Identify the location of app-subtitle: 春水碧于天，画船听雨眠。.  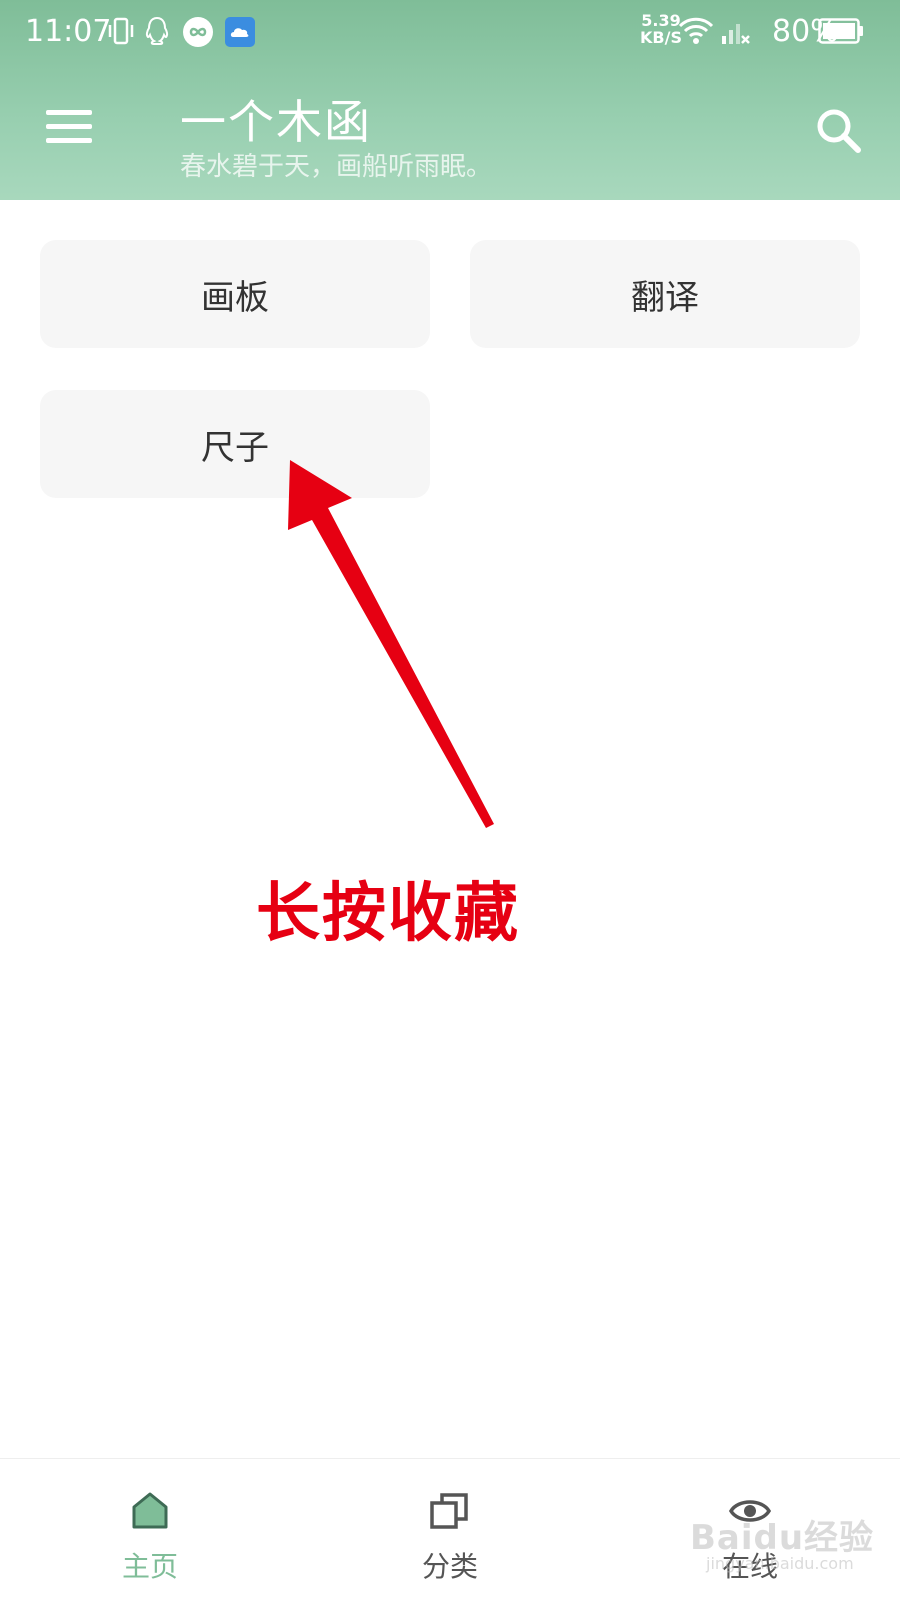
(336, 167).